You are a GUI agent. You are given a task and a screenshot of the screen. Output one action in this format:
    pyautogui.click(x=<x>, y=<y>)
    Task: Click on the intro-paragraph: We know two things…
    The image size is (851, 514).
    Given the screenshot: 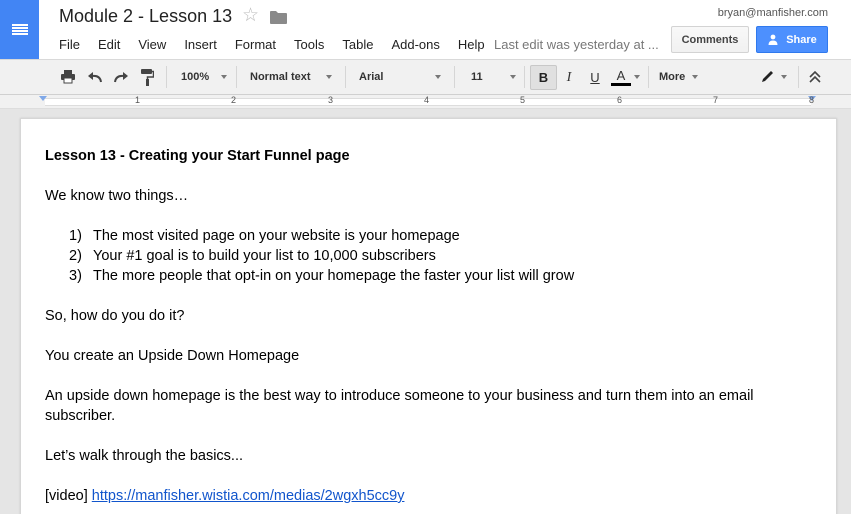 What is the action you would take?
    pyautogui.click(x=117, y=196)
    